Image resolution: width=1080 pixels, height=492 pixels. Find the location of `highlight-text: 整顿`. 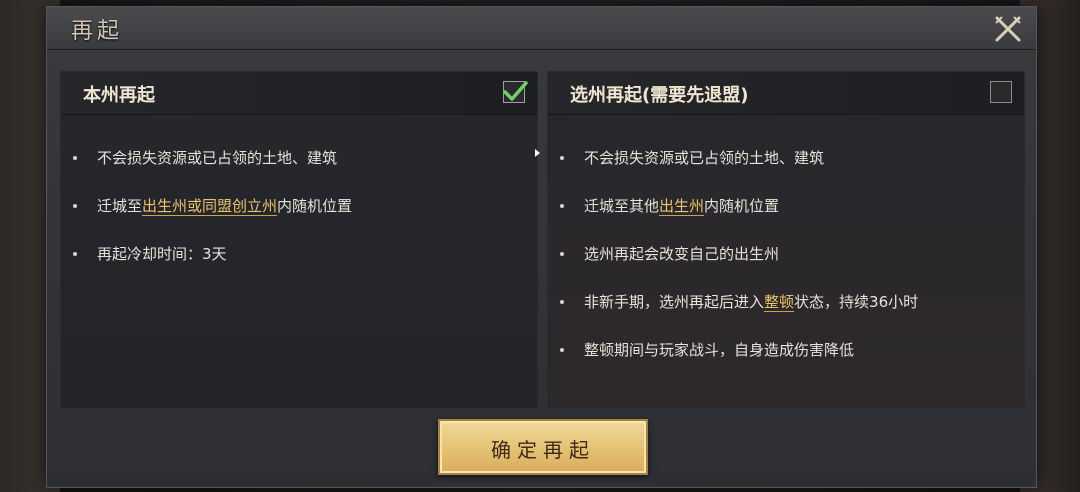

highlight-text: 整顿 is located at coordinates (779, 302).